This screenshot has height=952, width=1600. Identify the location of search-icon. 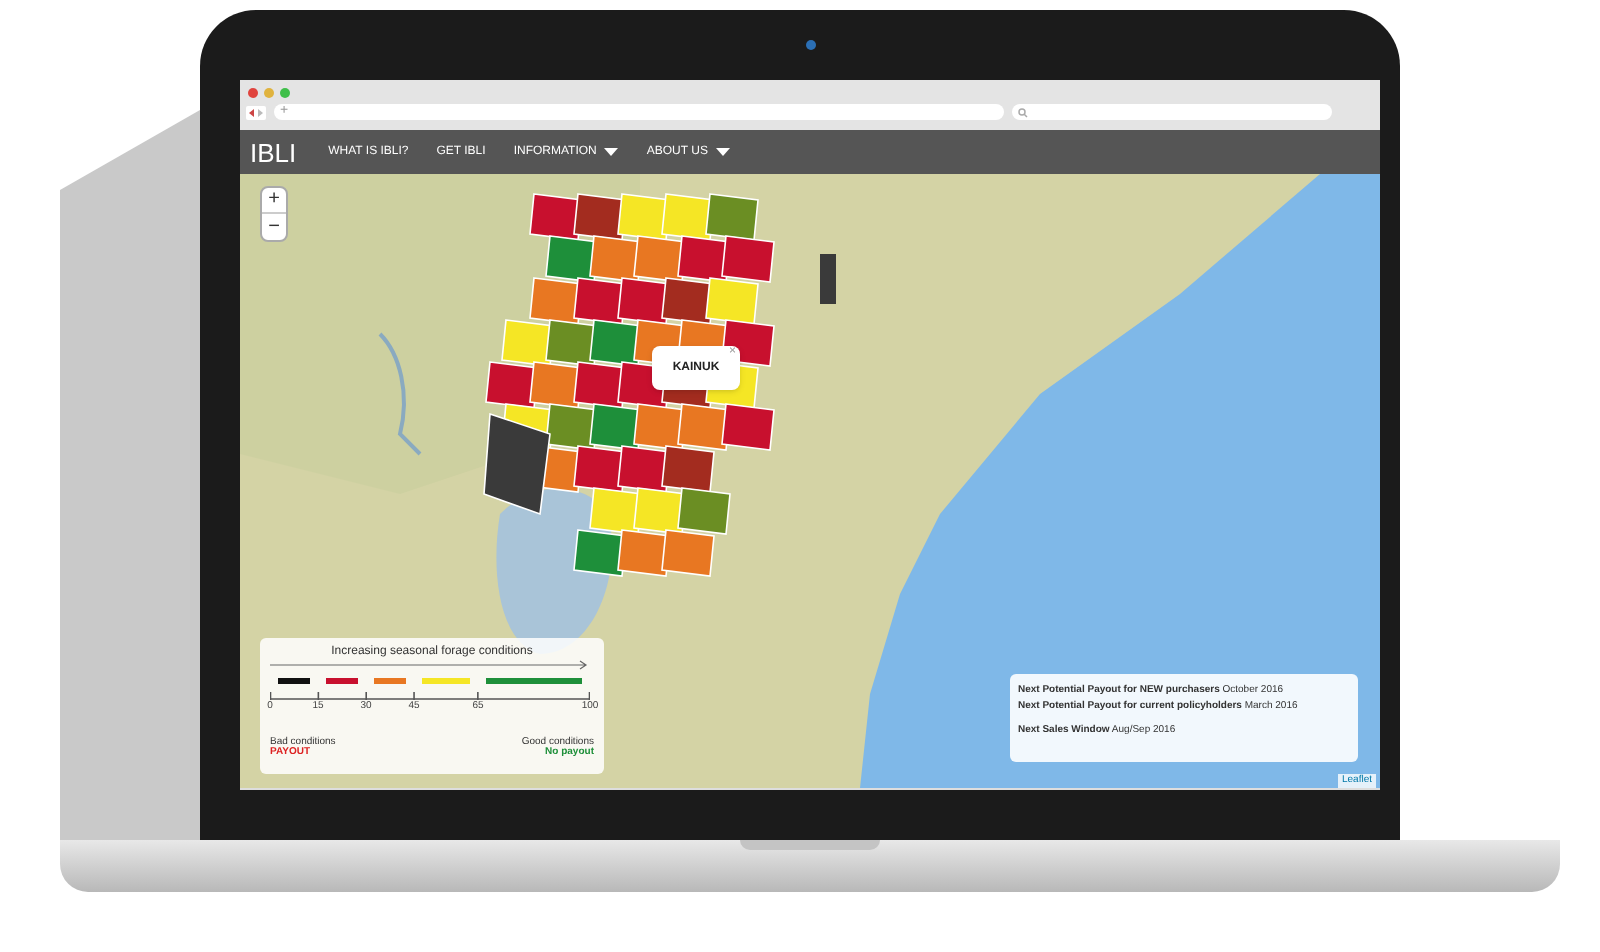
(1023, 112).